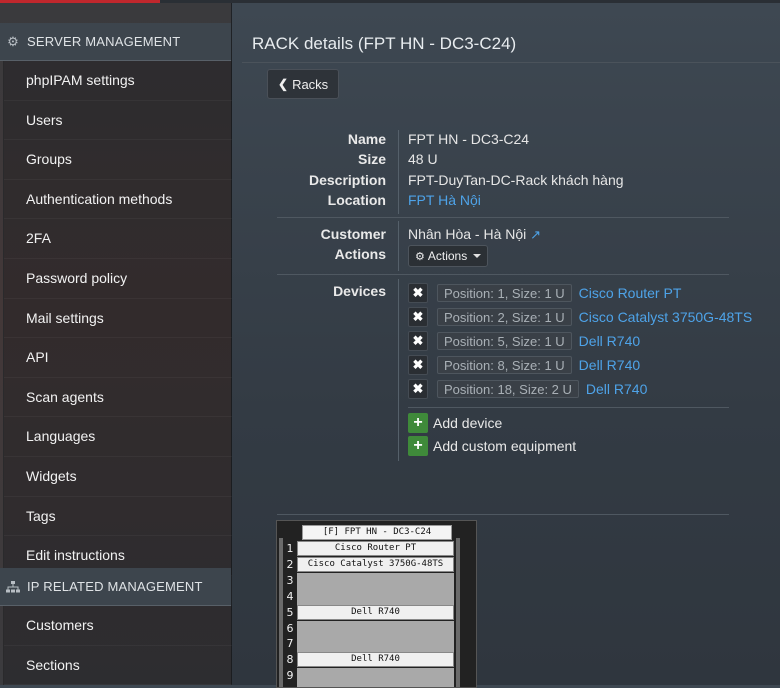 The height and width of the screenshot is (688, 780). What do you see at coordinates (359, 291) in the screenshot?
I see `devices-label: Devices` at bounding box center [359, 291].